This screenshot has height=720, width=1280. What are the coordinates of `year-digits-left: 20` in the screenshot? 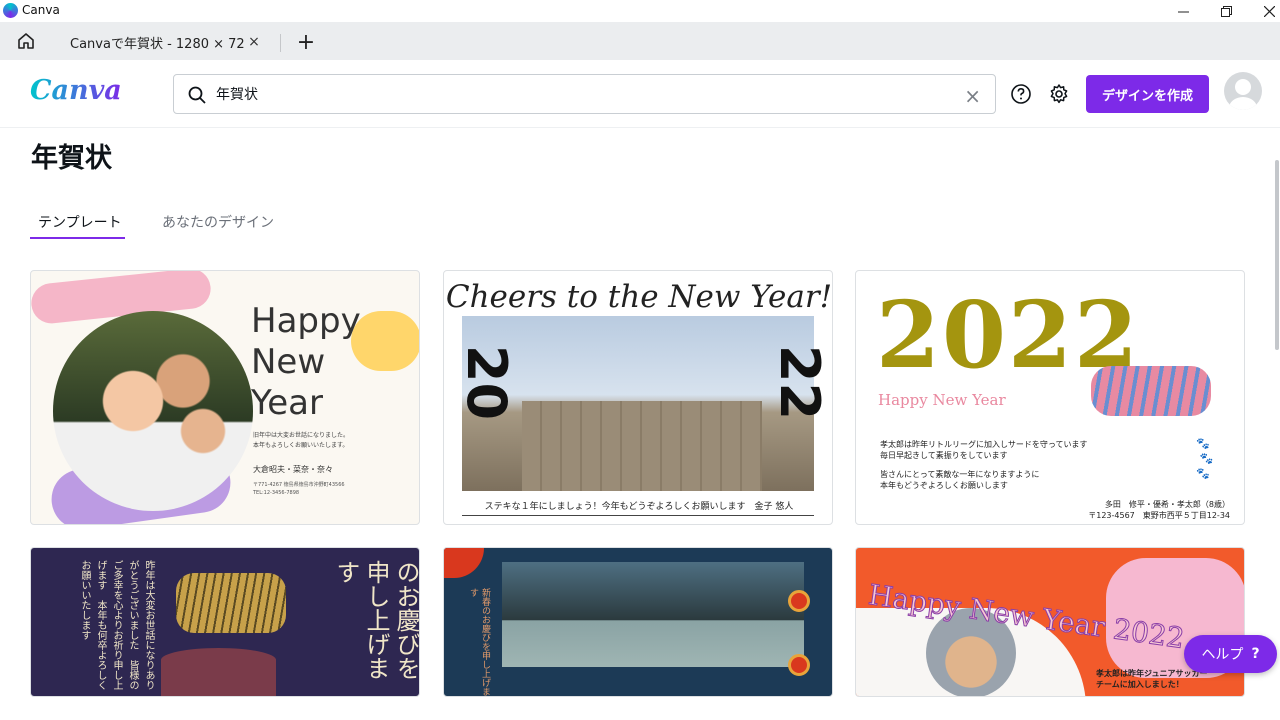 It's located at (487, 382).